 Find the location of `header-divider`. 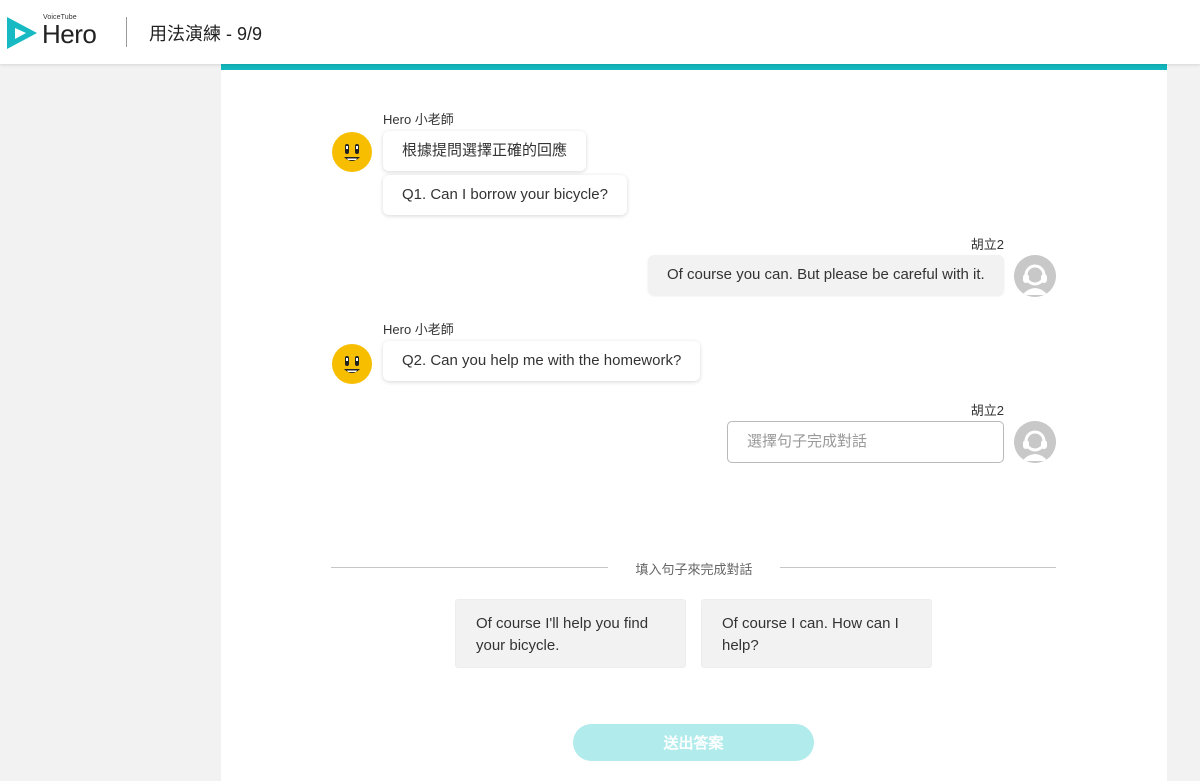

header-divider is located at coordinates (126, 32).